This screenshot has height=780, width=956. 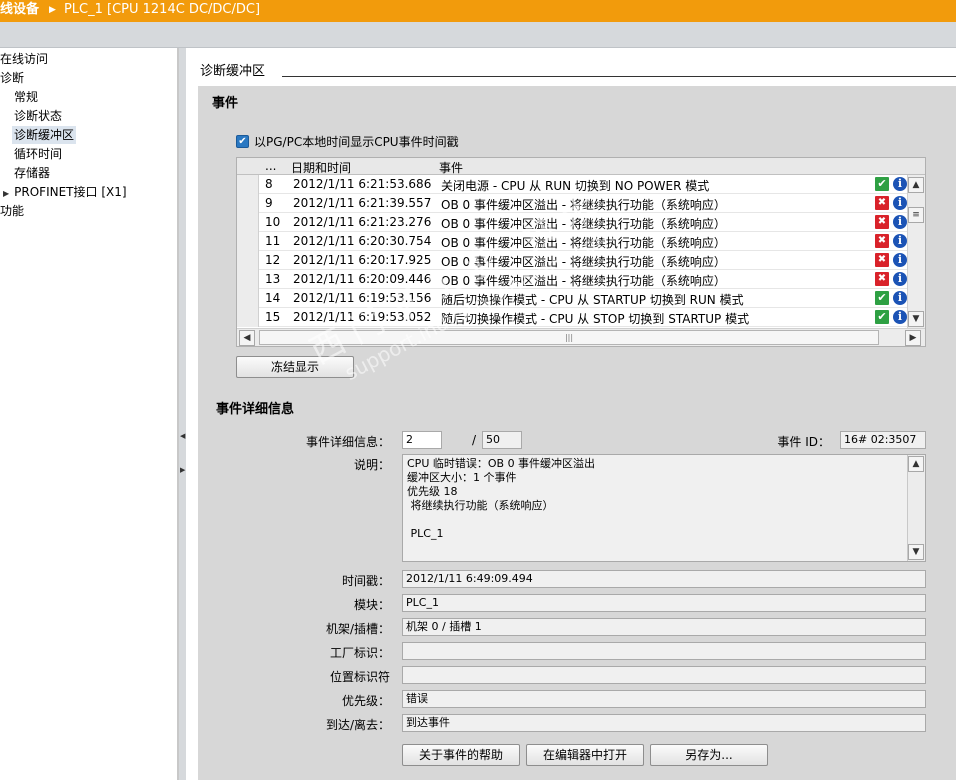 What do you see at coordinates (362, 222) in the screenshot?
I see `row-datetime: 2012/1/11 6:21:23.276` at bounding box center [362, 222].